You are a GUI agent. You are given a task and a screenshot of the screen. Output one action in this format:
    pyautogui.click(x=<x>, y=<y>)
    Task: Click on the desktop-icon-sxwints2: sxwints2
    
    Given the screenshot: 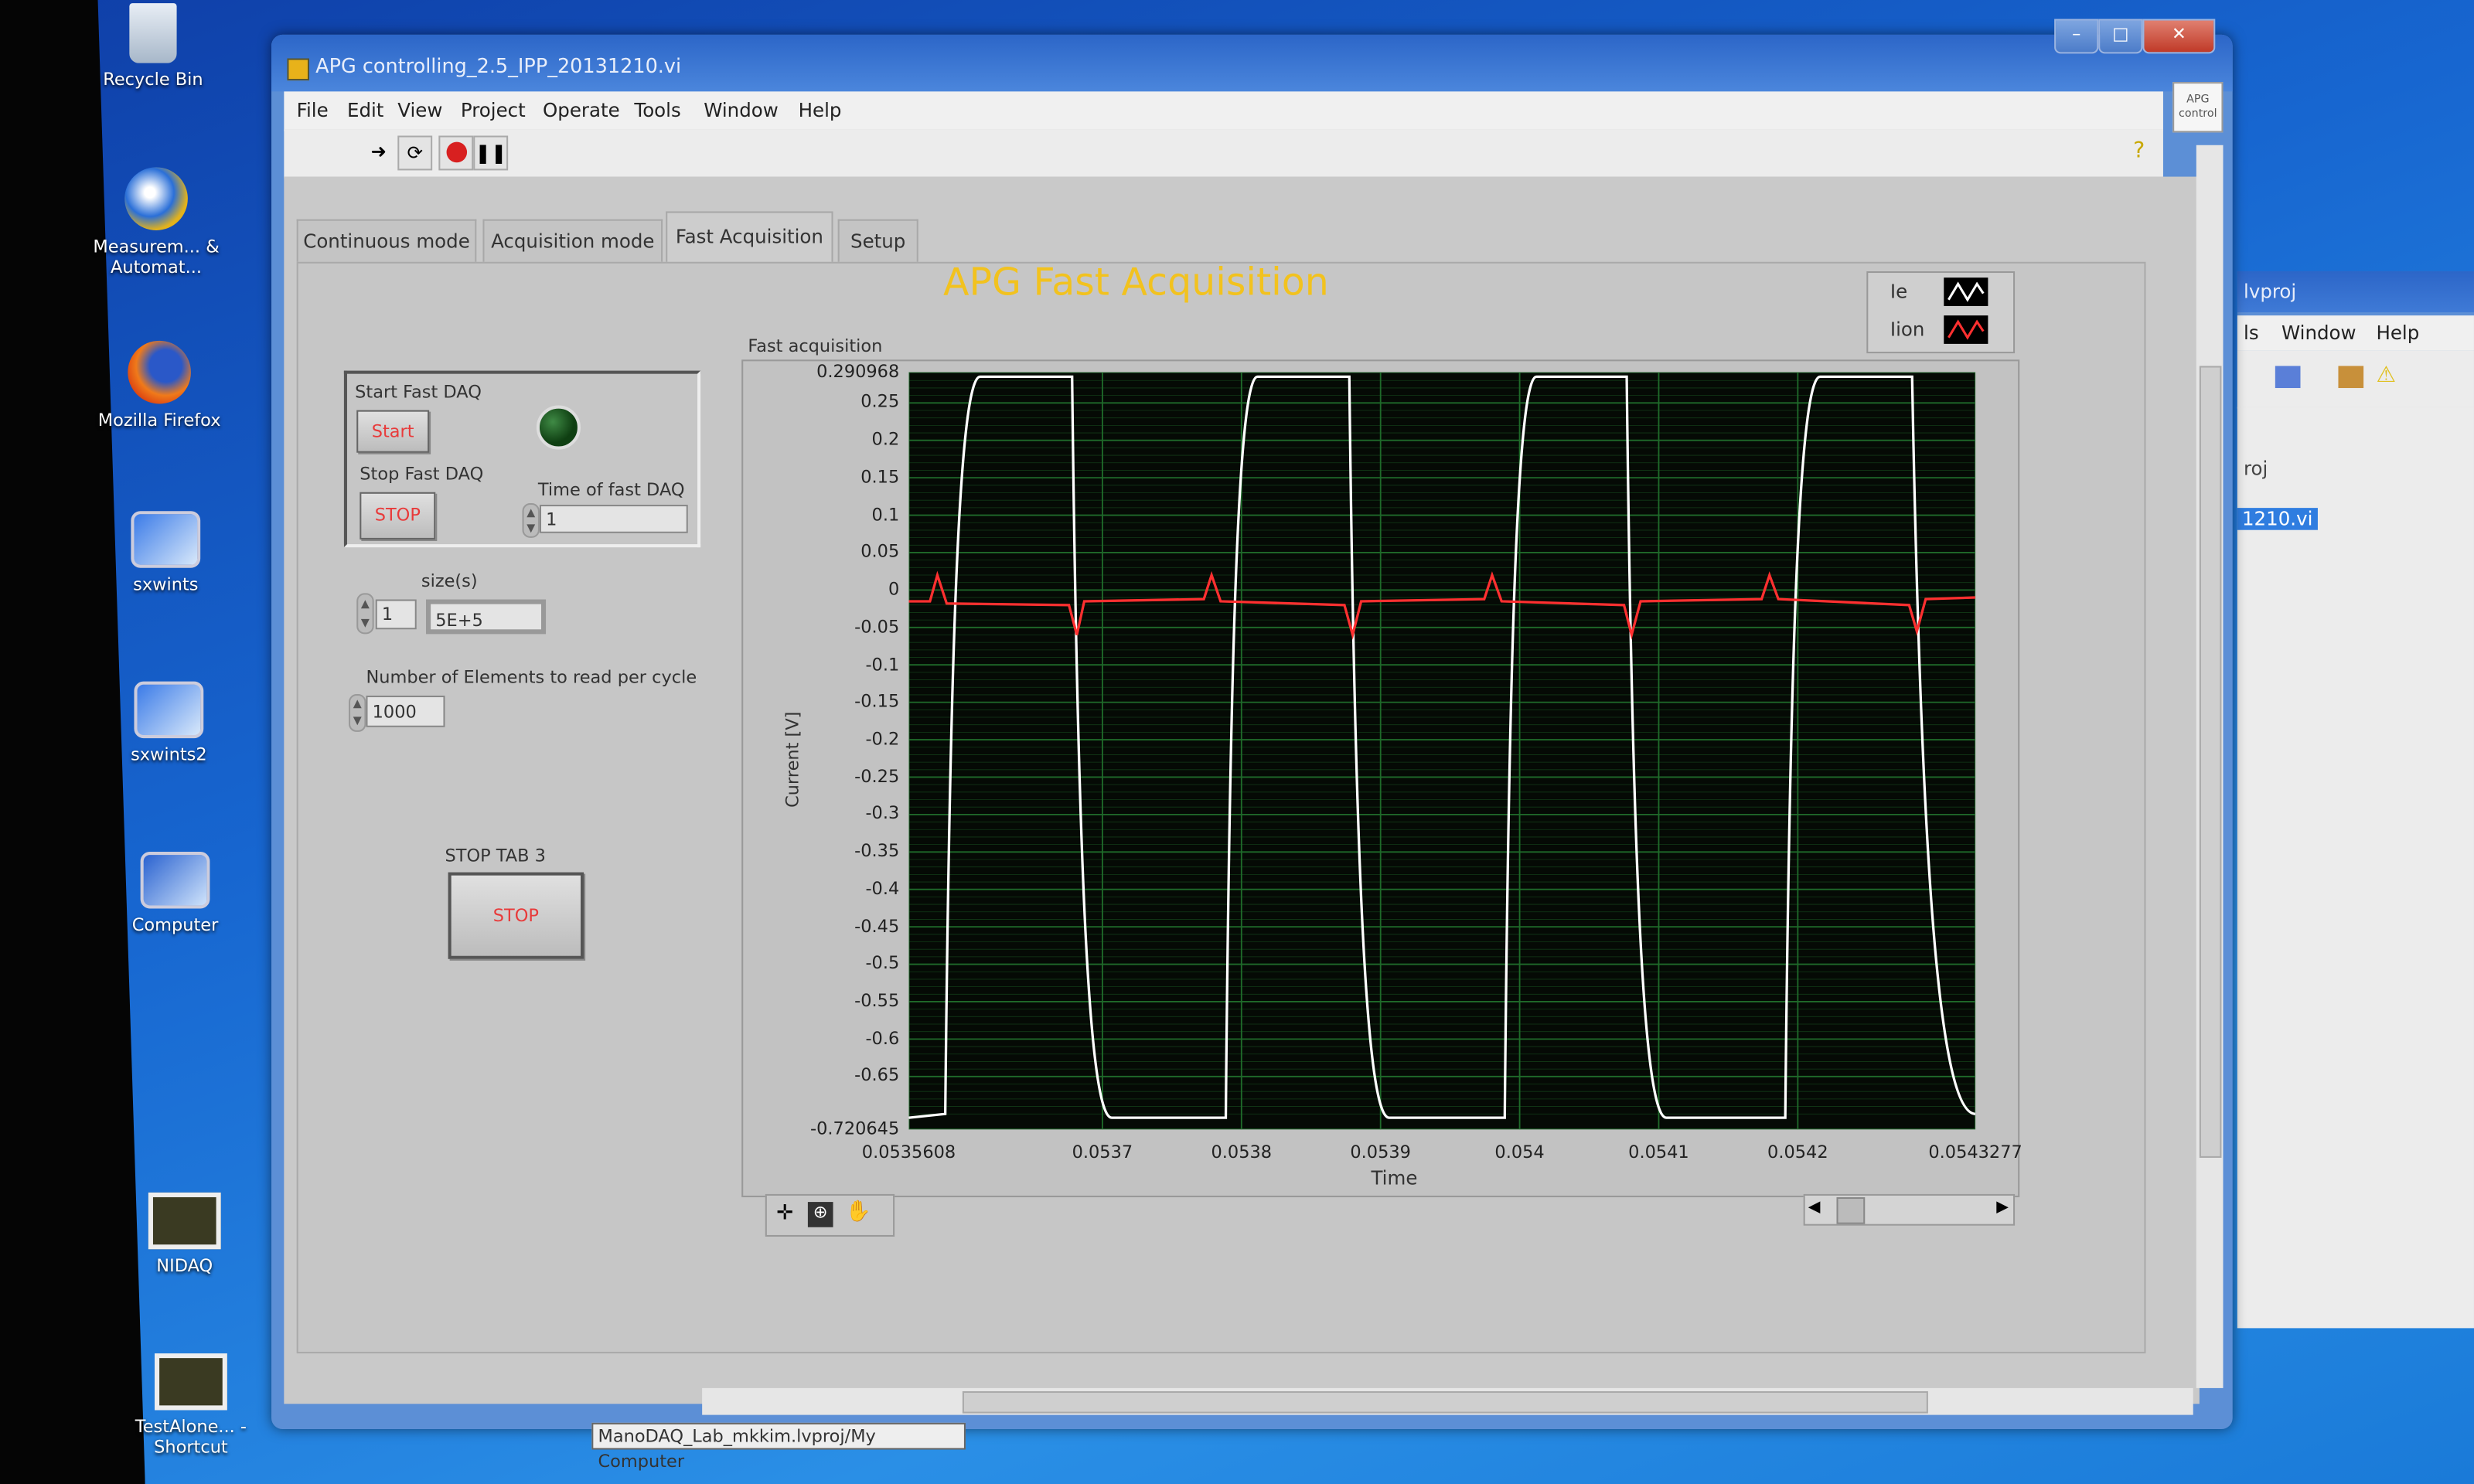 What is the action you would take?
    pyautogui.click(x=169, y=723)
    